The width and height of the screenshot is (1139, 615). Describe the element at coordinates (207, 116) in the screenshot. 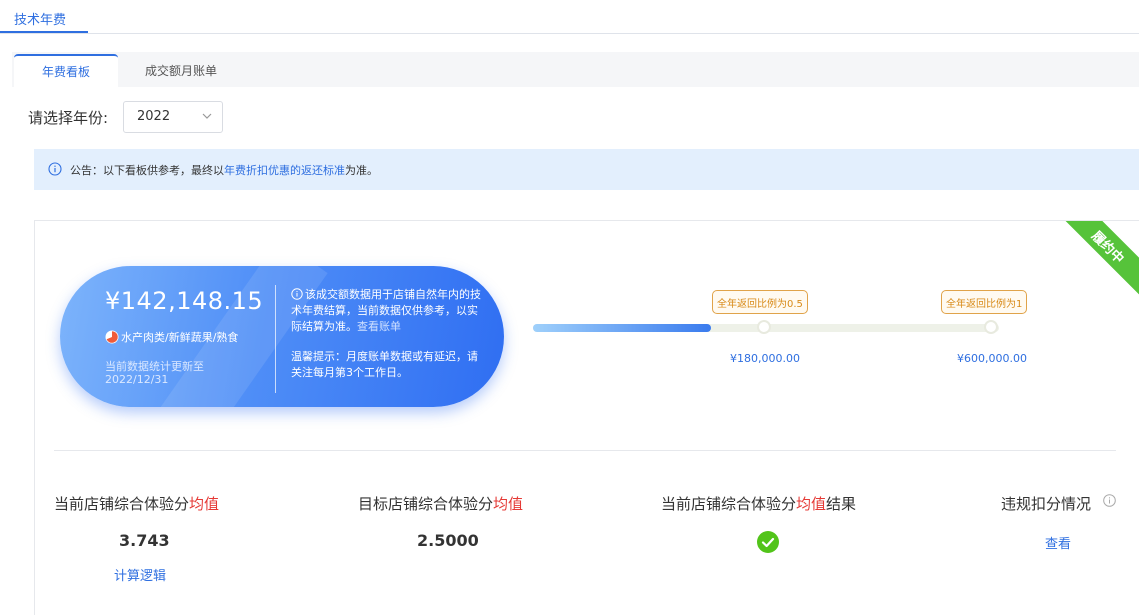

I see `chevron-down-icon` at that location.